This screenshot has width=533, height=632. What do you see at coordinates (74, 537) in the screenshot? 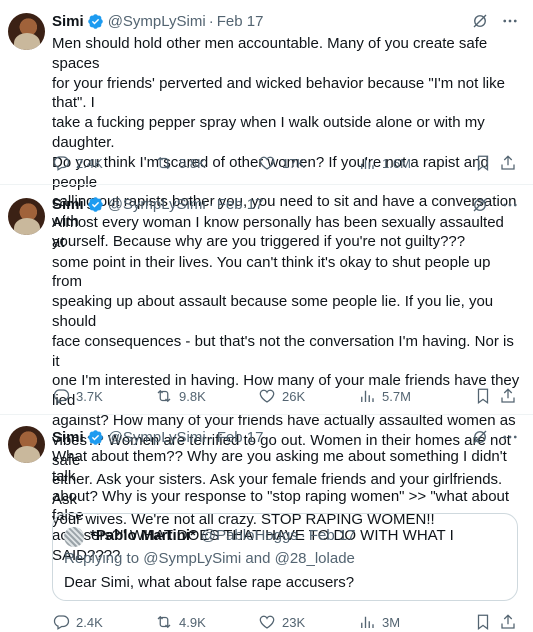
I see `quoted-avatar` at bounding box center [74, 537].